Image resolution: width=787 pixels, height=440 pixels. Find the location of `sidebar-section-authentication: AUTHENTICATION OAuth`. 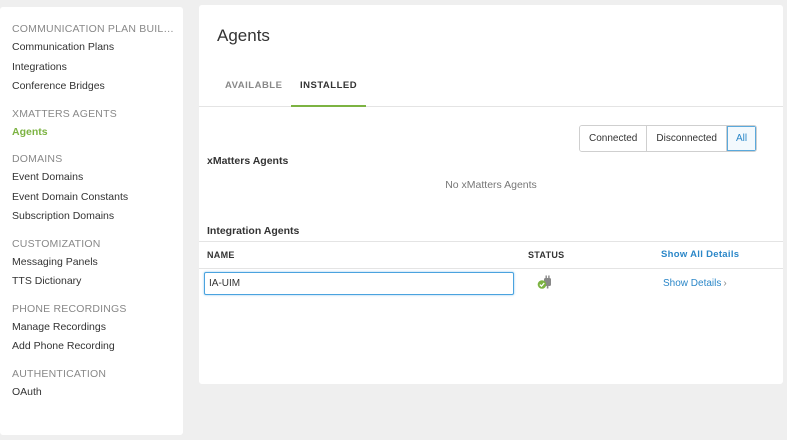

sidebar-section-authentication: AUTHENTICATION OAuth is located at coordinates (97, 385).